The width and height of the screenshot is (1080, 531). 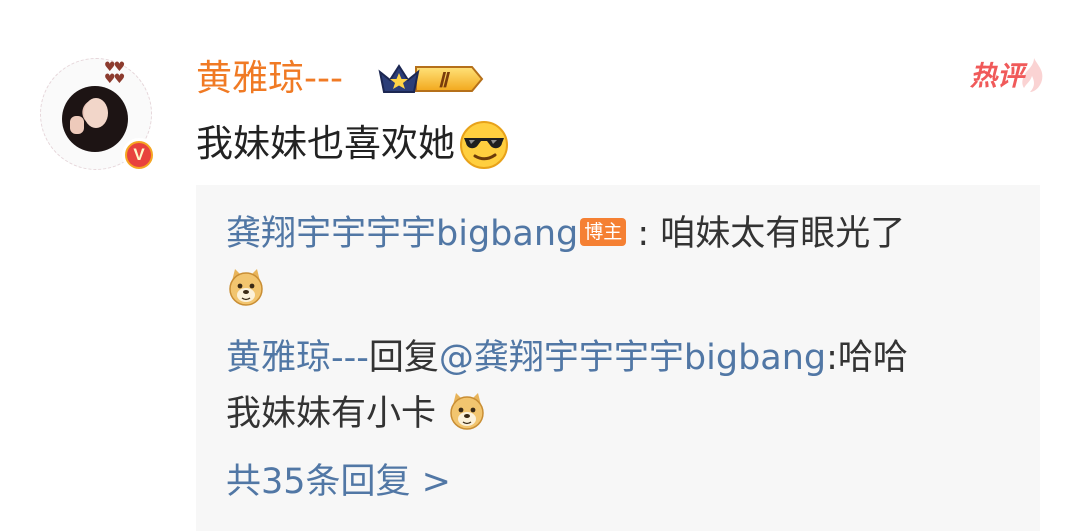 I want to click on reply-author-link: 龚翔宇宇宇宇bigbang, so click(x=402, y=234).